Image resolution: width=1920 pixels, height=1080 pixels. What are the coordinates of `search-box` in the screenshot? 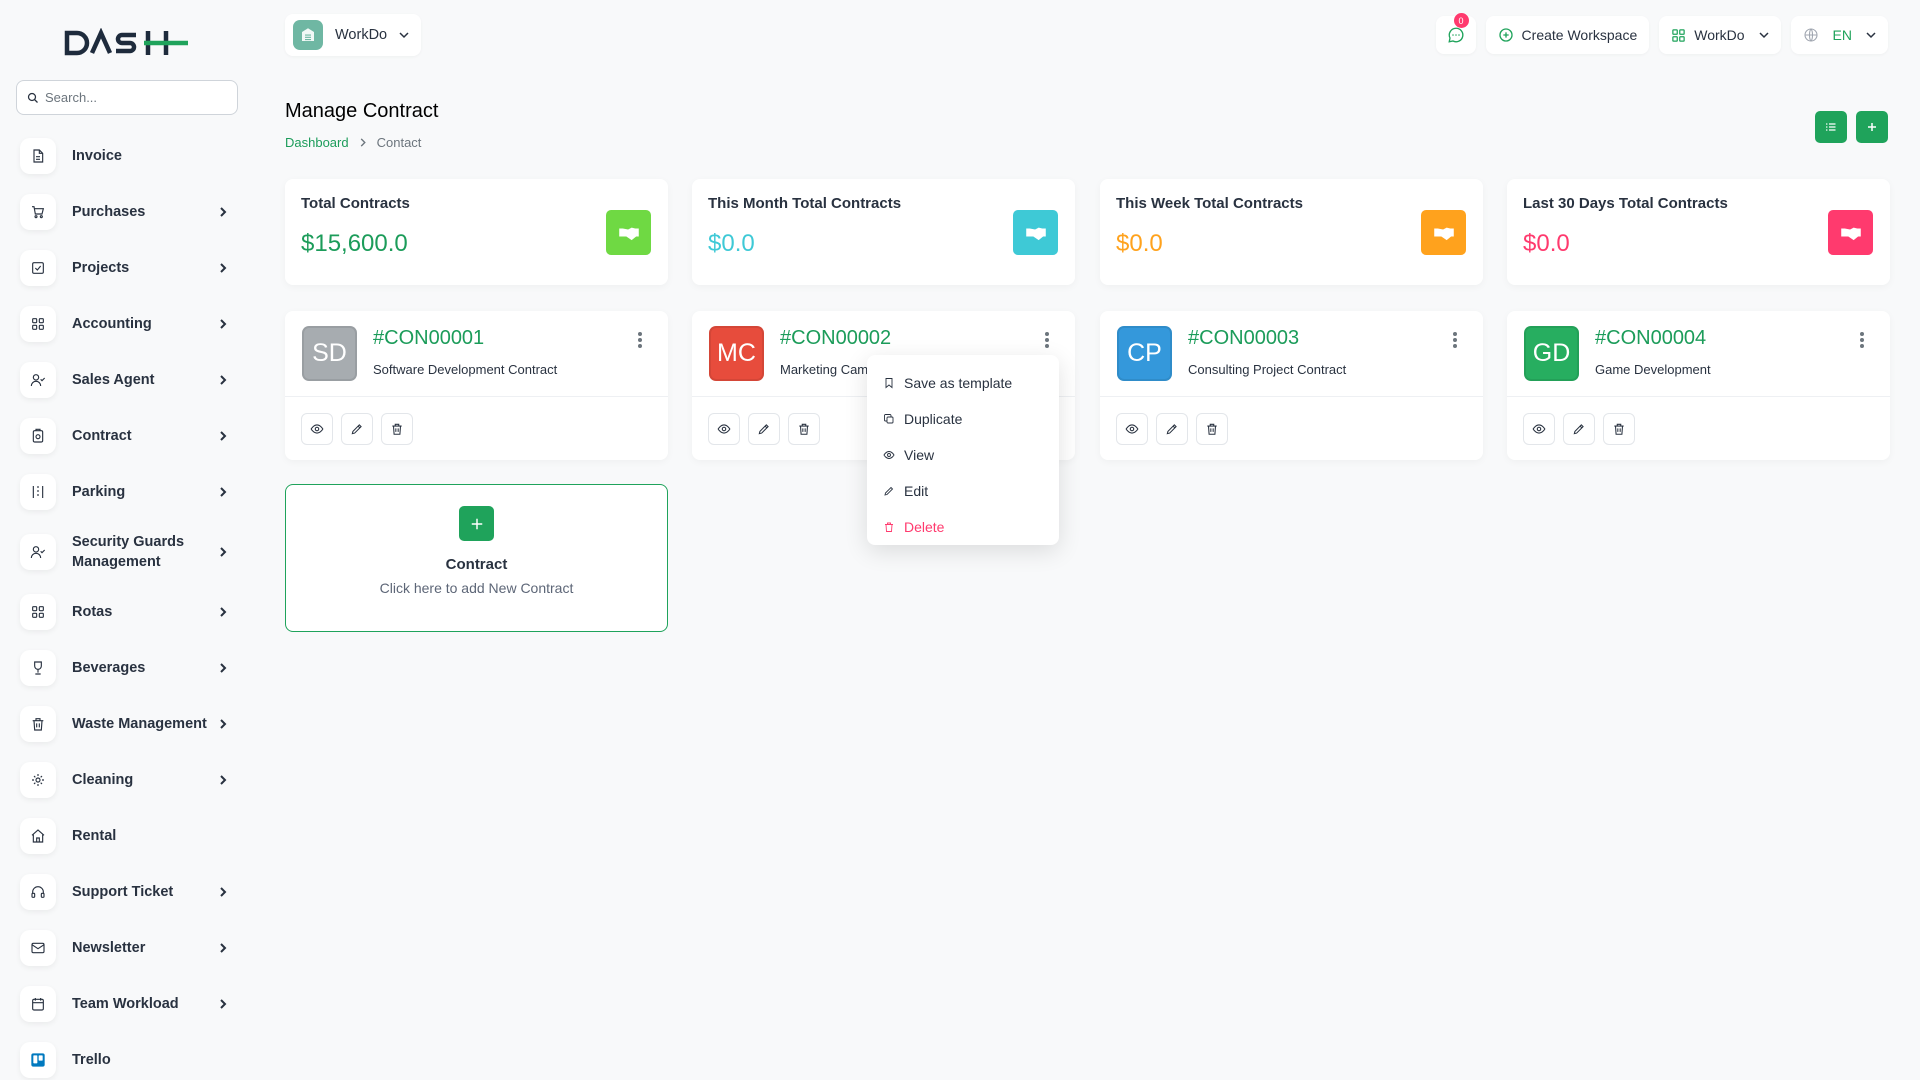 It's located at (127, 97).